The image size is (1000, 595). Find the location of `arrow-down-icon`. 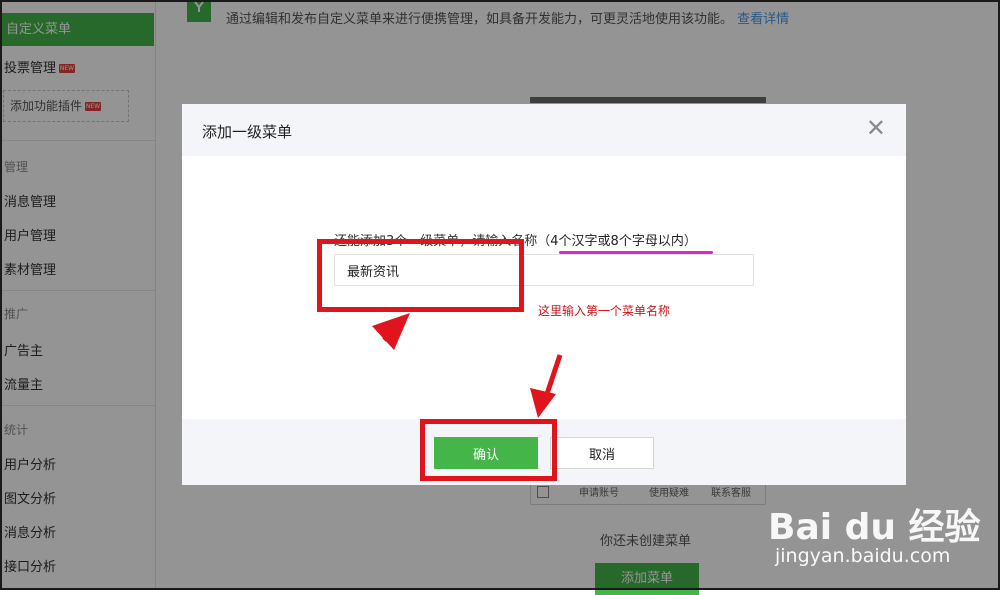

arrow-down-icon is located at coordinates (546, 386).